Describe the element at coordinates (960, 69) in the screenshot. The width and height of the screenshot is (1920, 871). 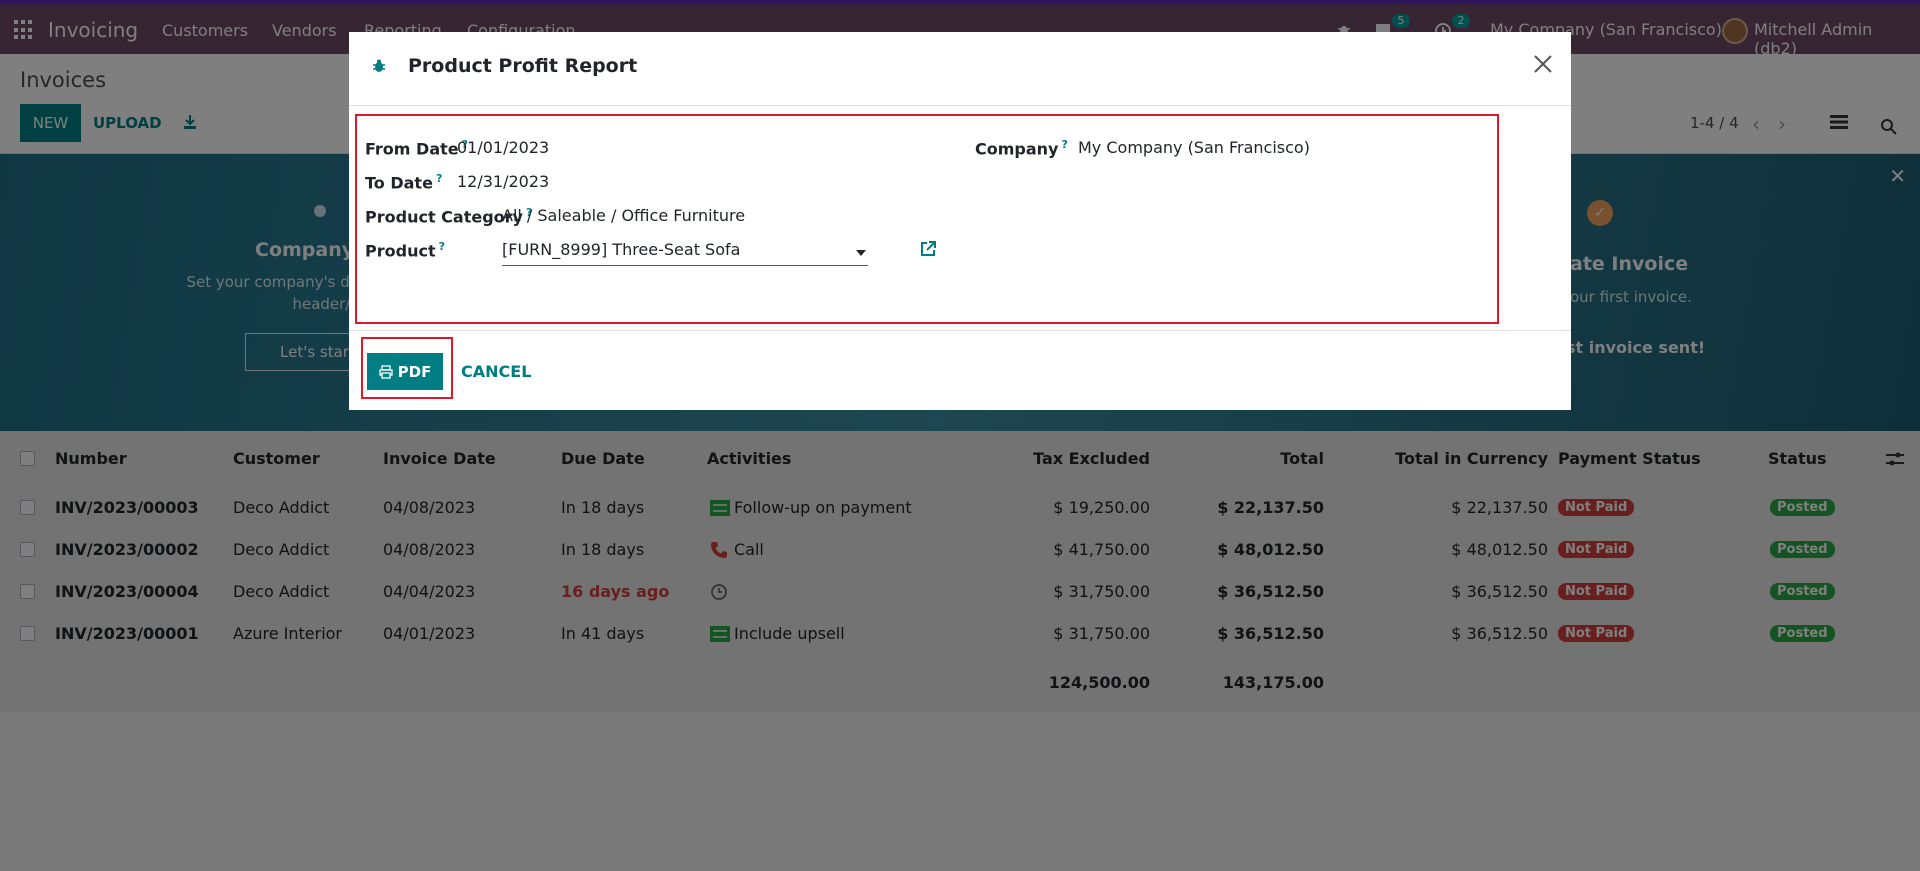
I see `modal-header: Product Profit Report` at that location.